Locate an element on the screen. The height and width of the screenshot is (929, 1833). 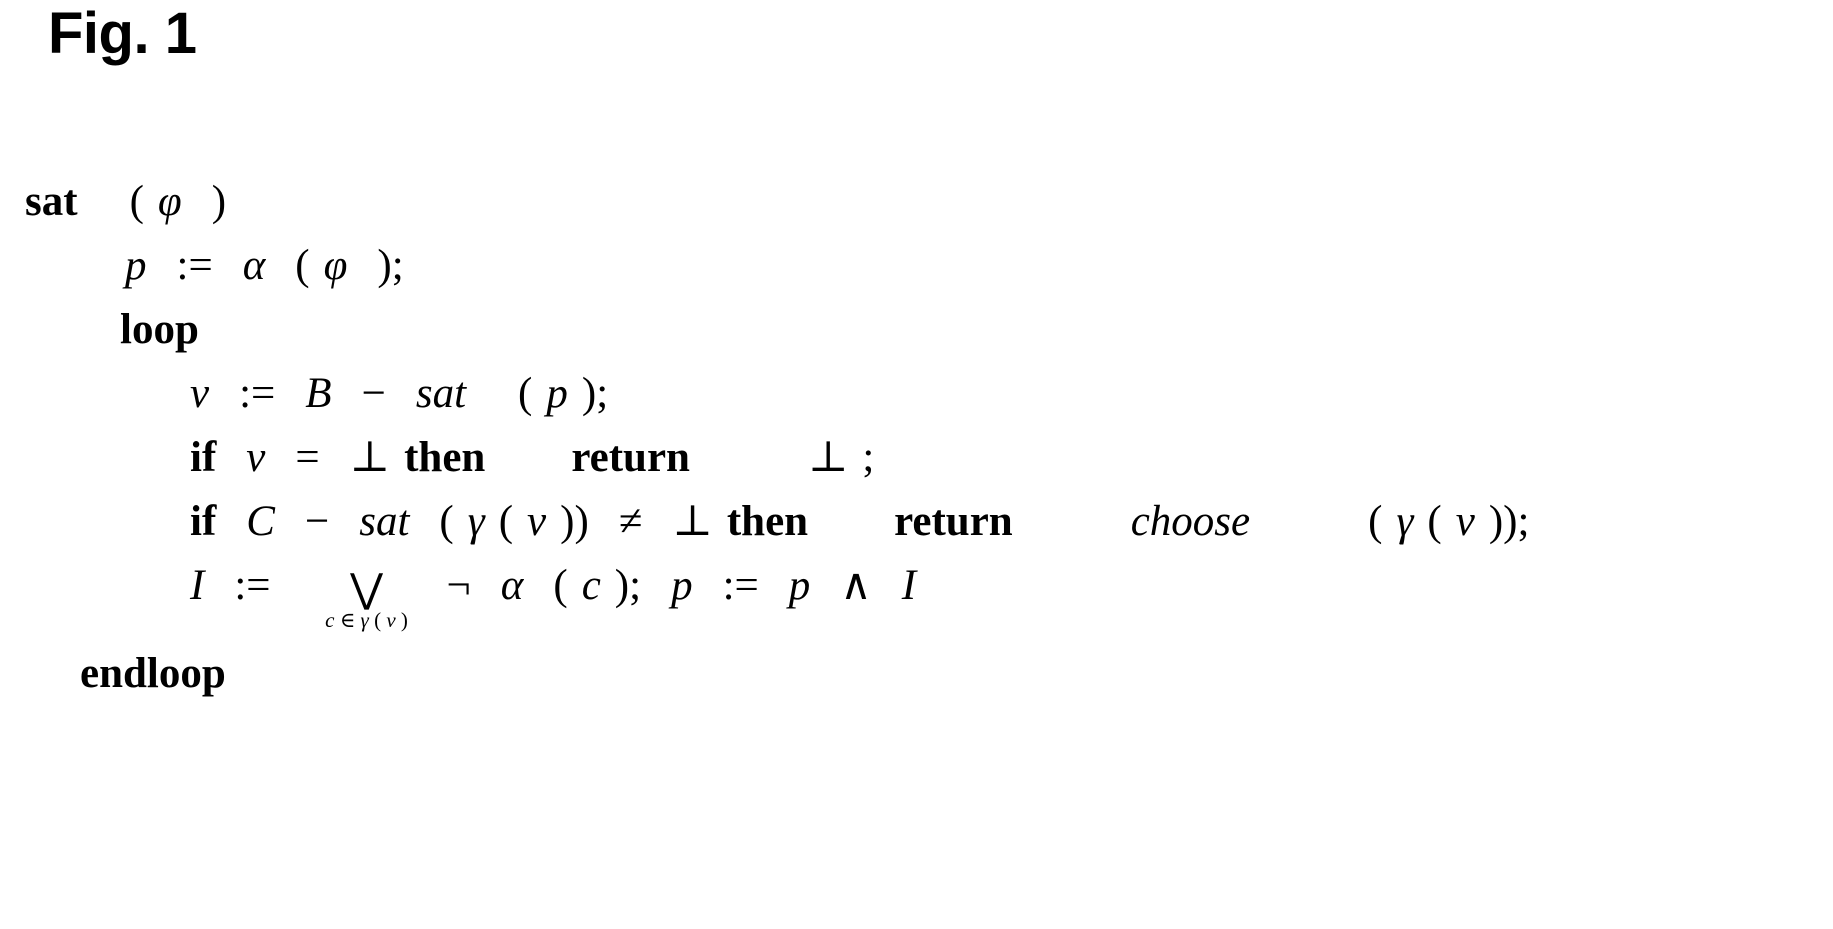
operator-conjunction: ∧ is located at coordinates (856, 585).